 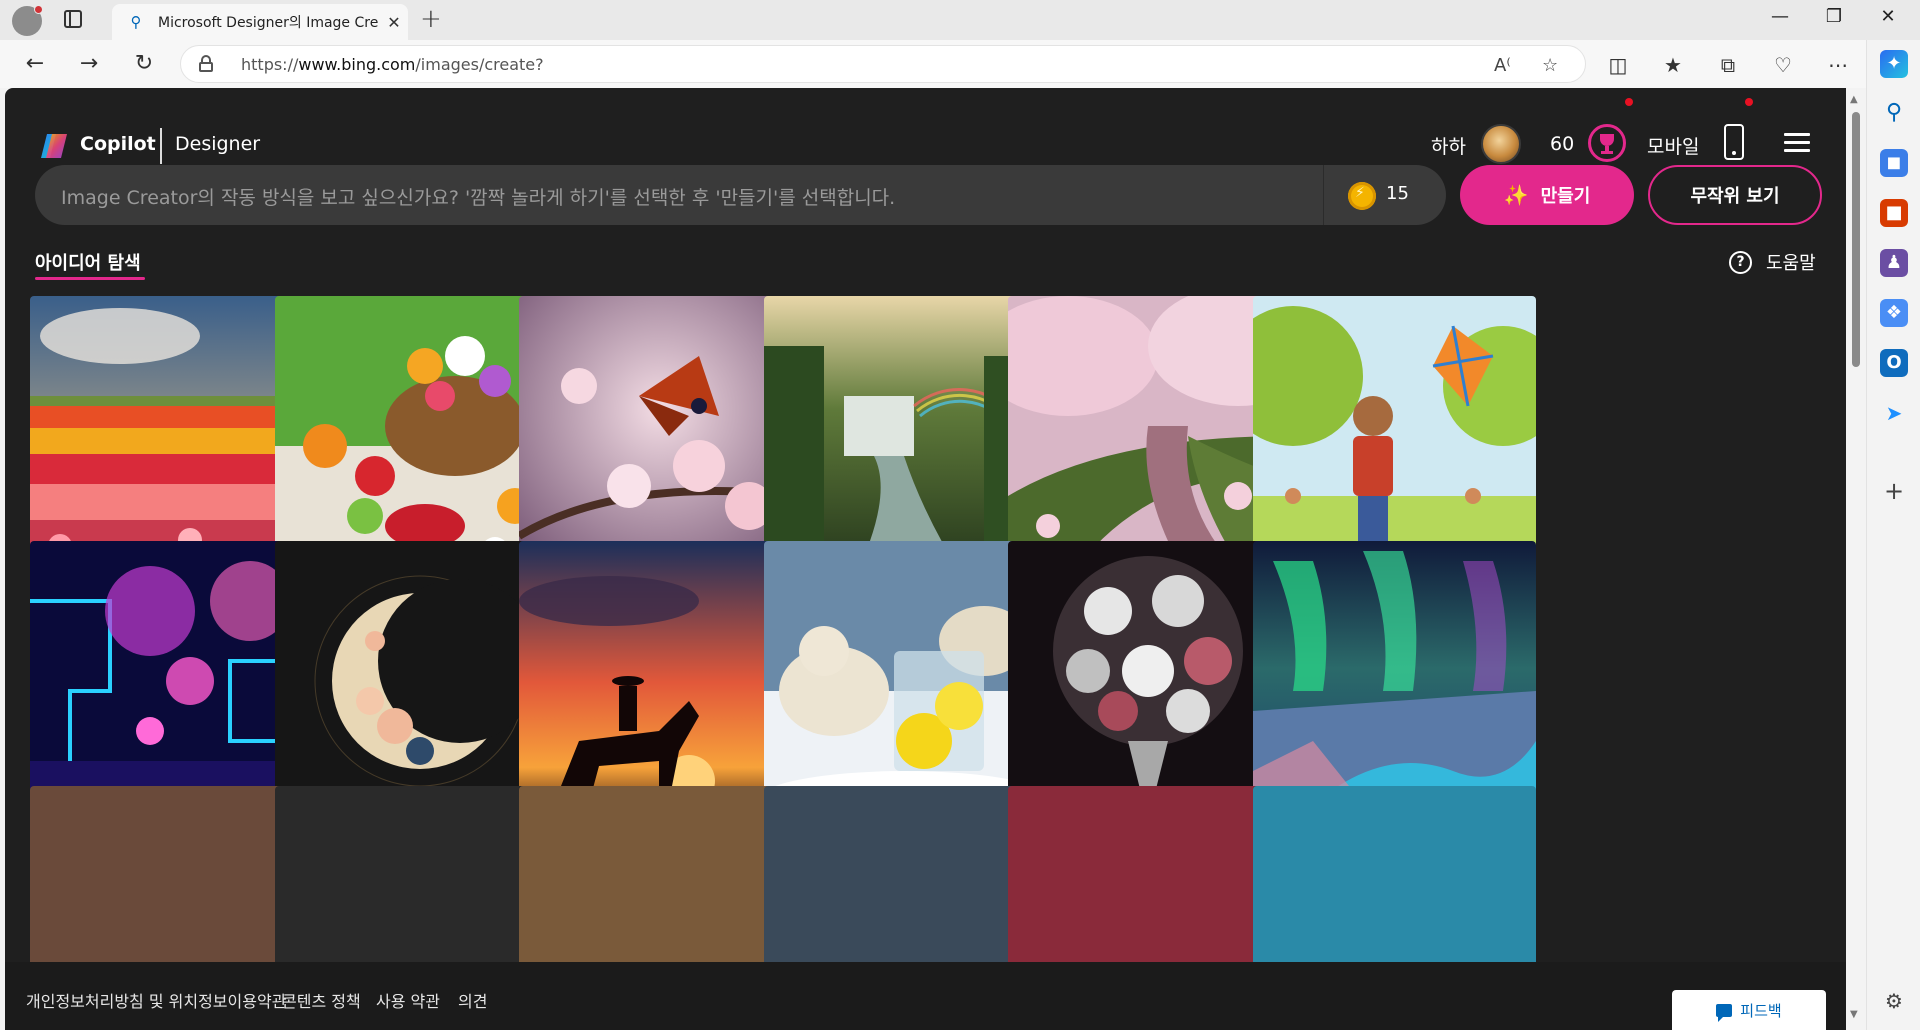 What do you see at coordinates (394, 22) in the screenshot?
I see `close-tab-icon: ✕` at bounding box center [394, 22].